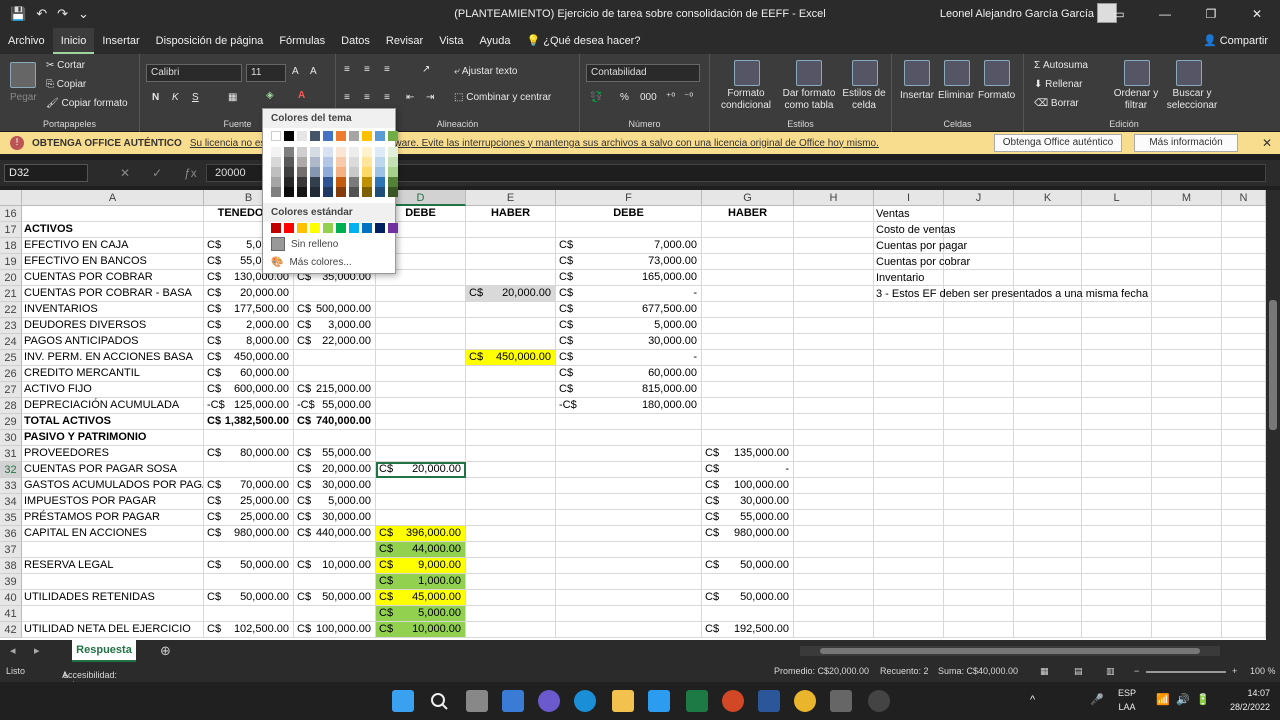  I want to click on prev-sheet-icon: ◂, so click(13, 650).